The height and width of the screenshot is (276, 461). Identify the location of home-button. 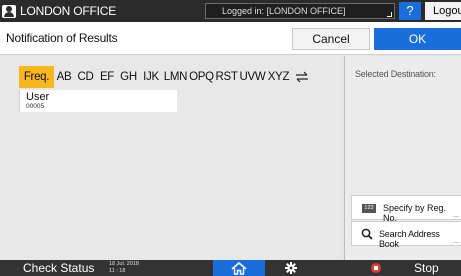
(239, 268).